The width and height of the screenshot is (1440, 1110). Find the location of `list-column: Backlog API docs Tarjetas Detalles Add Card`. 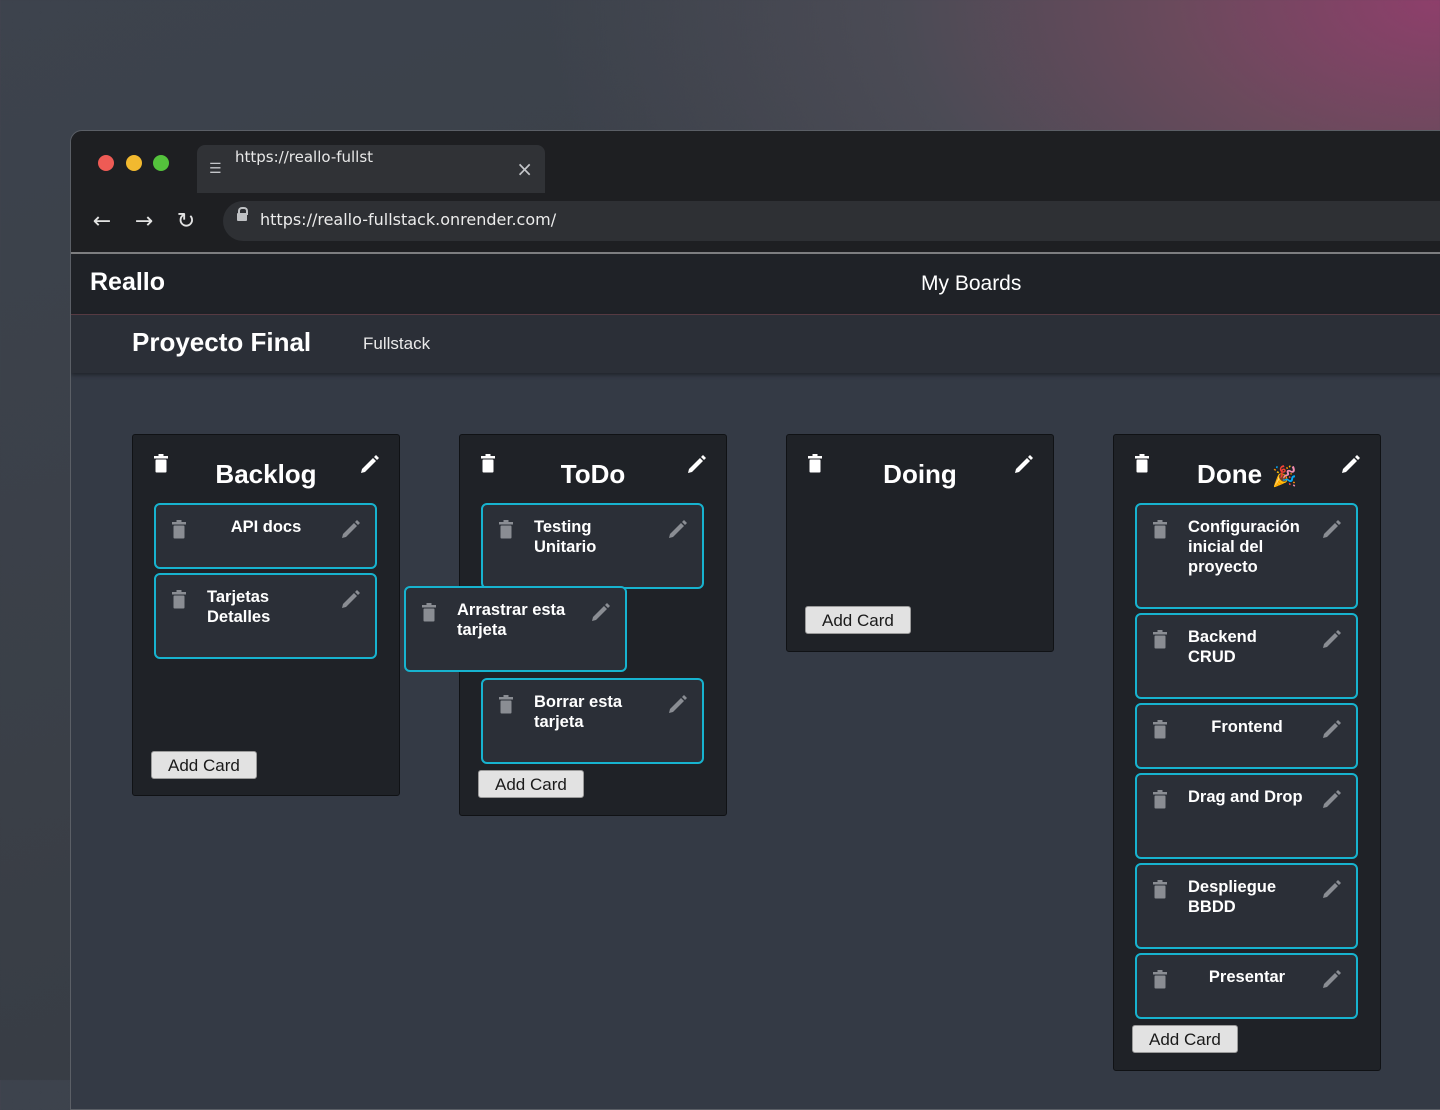

list-column: Backlog API docs Tarjetas Detalles Add Card is located at coordinates (266, 615).